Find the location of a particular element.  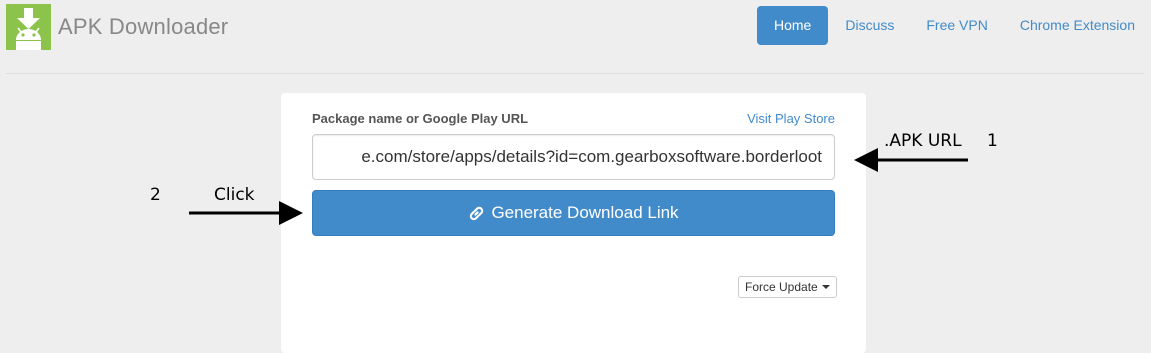

nav-discuss: Discuss is located at coordinates (869, 25).